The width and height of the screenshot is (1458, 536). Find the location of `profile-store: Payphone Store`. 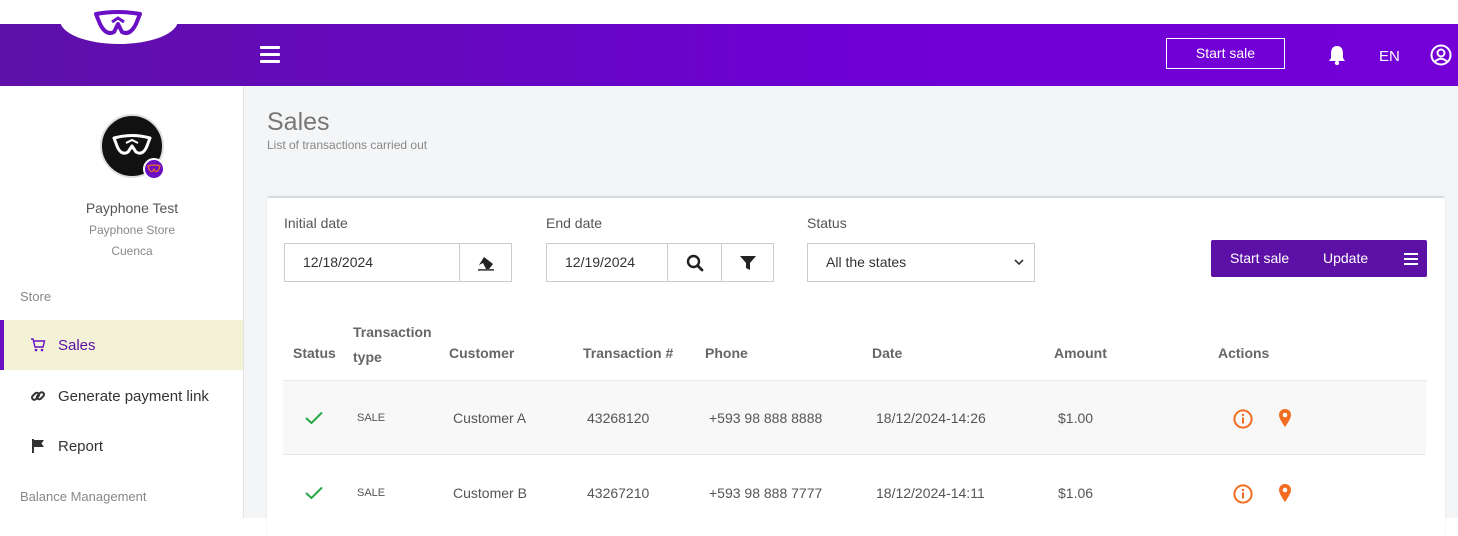

profile-store: Payphone Store is located at coordinates (132, 230).